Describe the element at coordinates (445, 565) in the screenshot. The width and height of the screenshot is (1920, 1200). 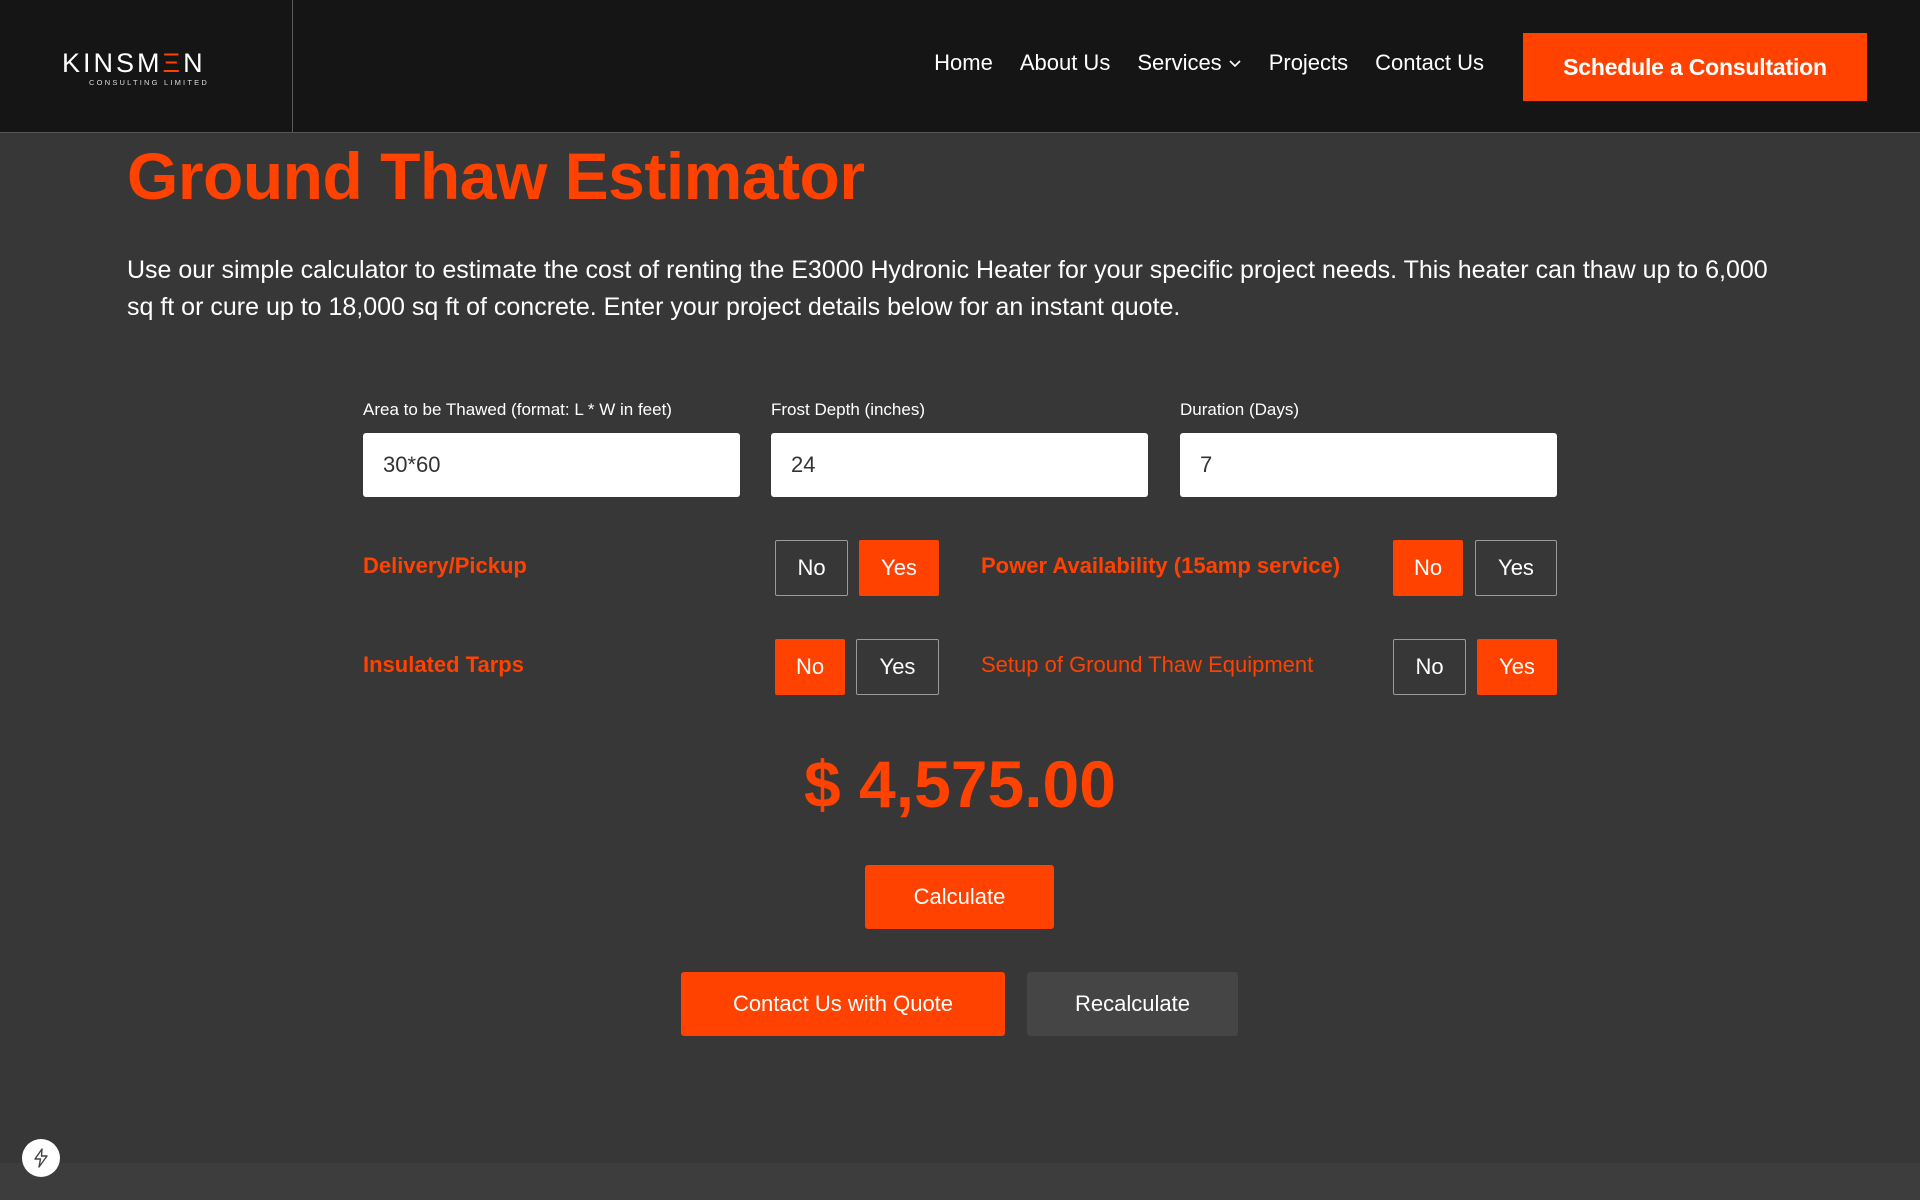
I see `delivery-pickup-label: Delivery/Pickup` at that location.